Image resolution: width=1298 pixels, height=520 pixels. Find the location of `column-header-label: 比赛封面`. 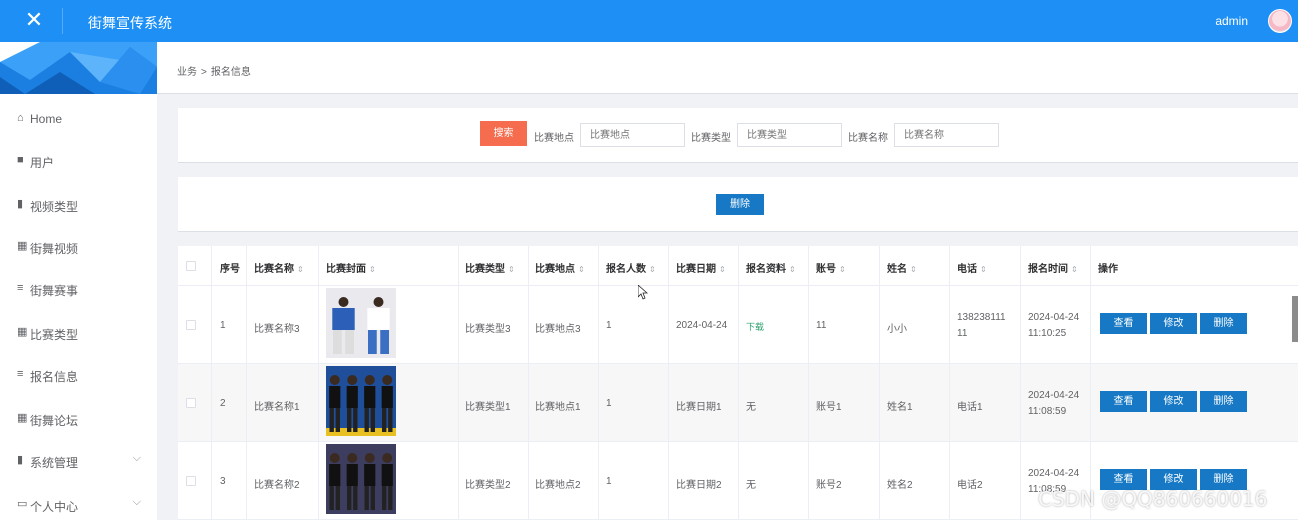

column-header-label: 比赛封面 is located at coordinates (346, 269).